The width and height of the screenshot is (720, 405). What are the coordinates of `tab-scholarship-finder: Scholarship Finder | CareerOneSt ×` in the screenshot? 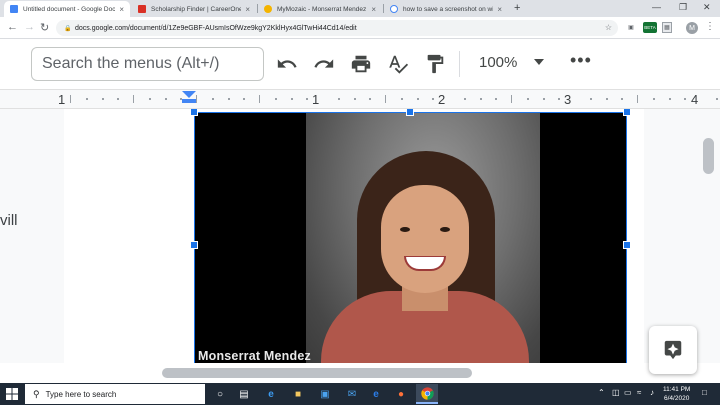 It's located at (194, 9).